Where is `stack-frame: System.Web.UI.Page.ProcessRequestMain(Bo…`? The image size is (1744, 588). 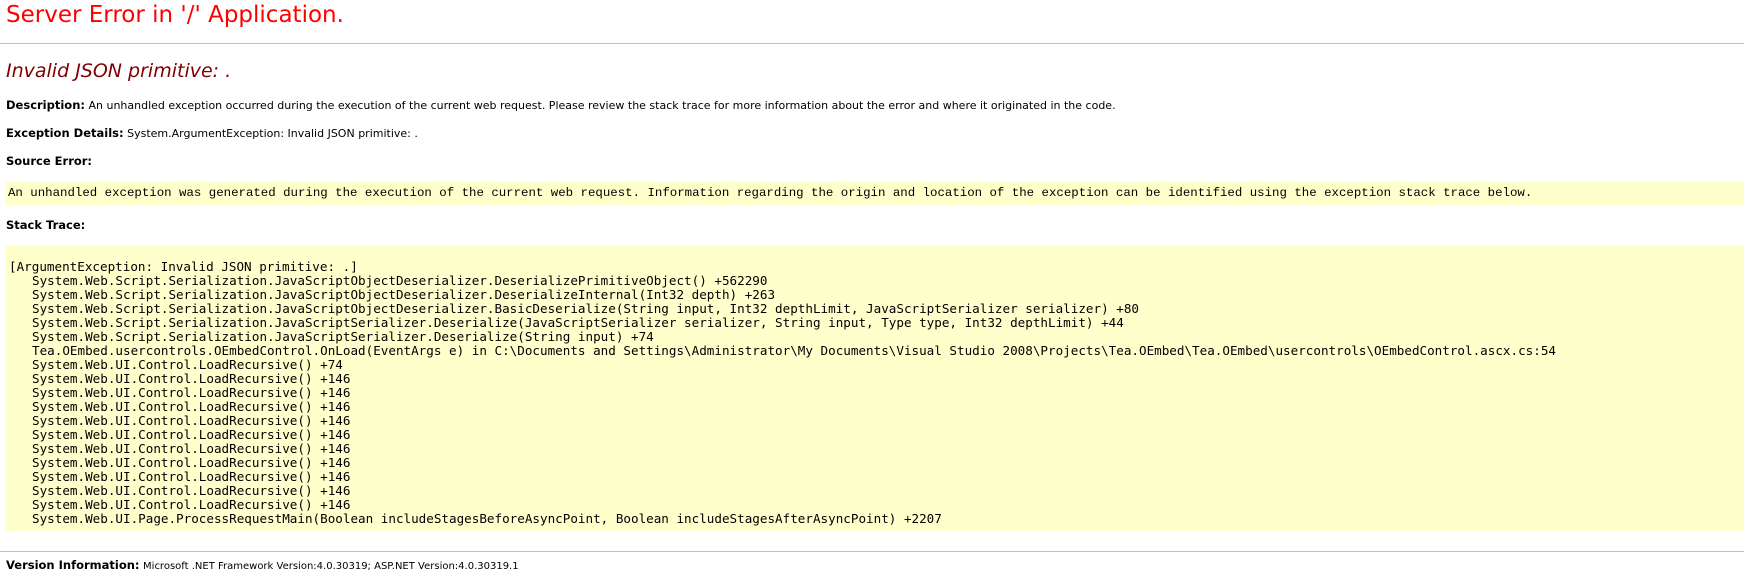 stack-frame: System.Web.UI.Page.ProcessRequestMain(Bo… is located at coordinates (487, 518).